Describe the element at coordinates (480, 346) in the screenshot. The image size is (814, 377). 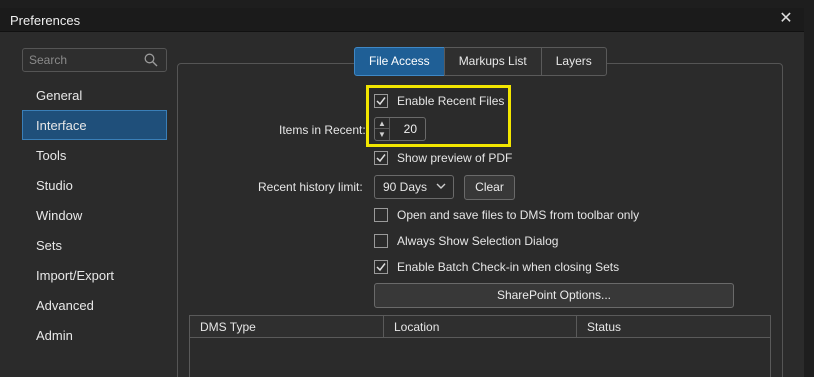
I see `dms-table: DMS Type Location Status` at that location.